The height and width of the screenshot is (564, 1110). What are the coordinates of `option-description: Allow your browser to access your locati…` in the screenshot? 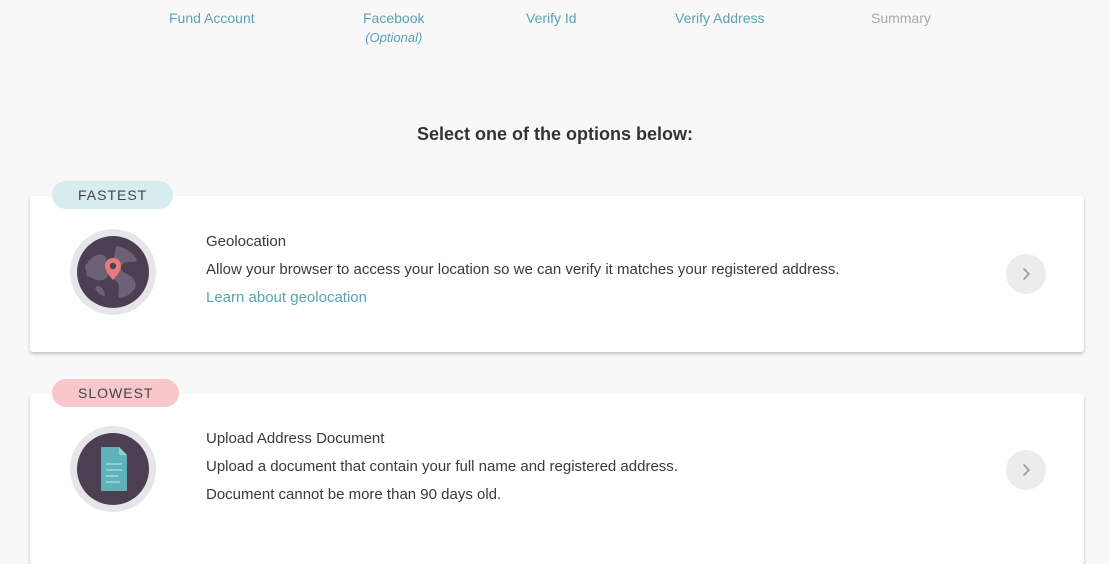 It's located at (523, 269).